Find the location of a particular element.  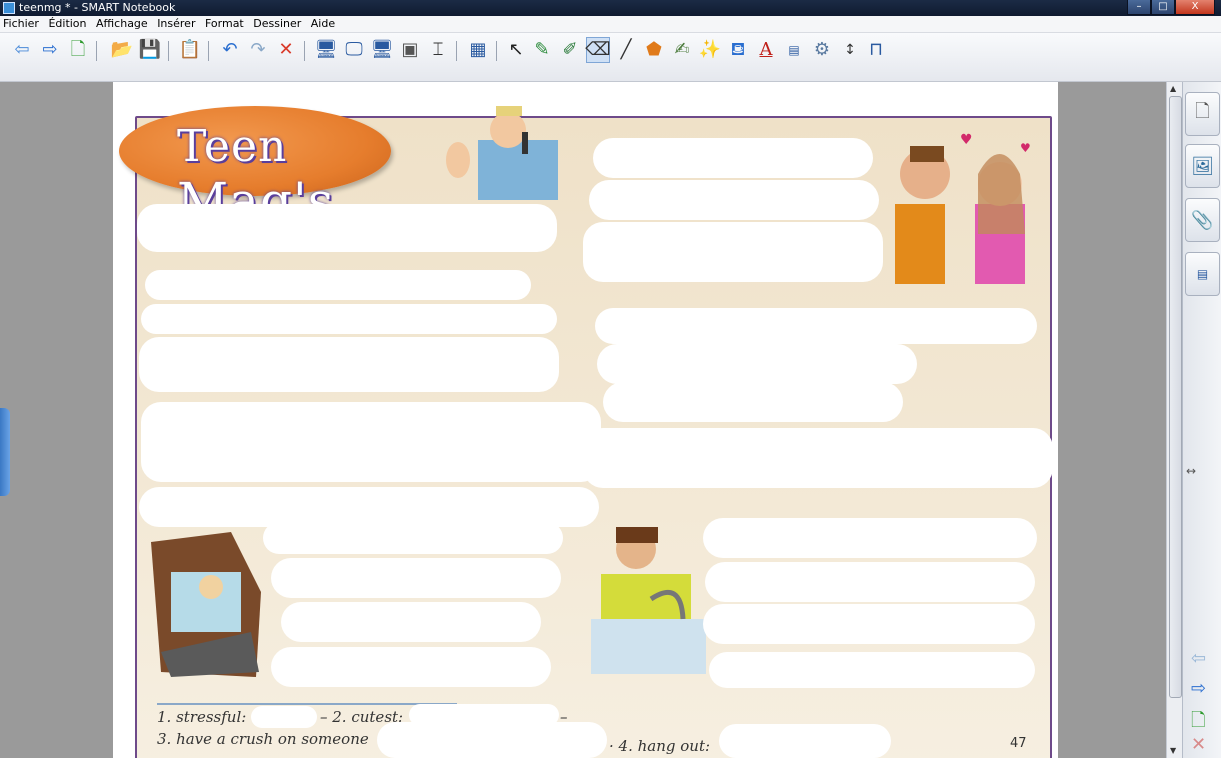

couple-illustration: ♥ ♥ is located at coordinates (963, 208).